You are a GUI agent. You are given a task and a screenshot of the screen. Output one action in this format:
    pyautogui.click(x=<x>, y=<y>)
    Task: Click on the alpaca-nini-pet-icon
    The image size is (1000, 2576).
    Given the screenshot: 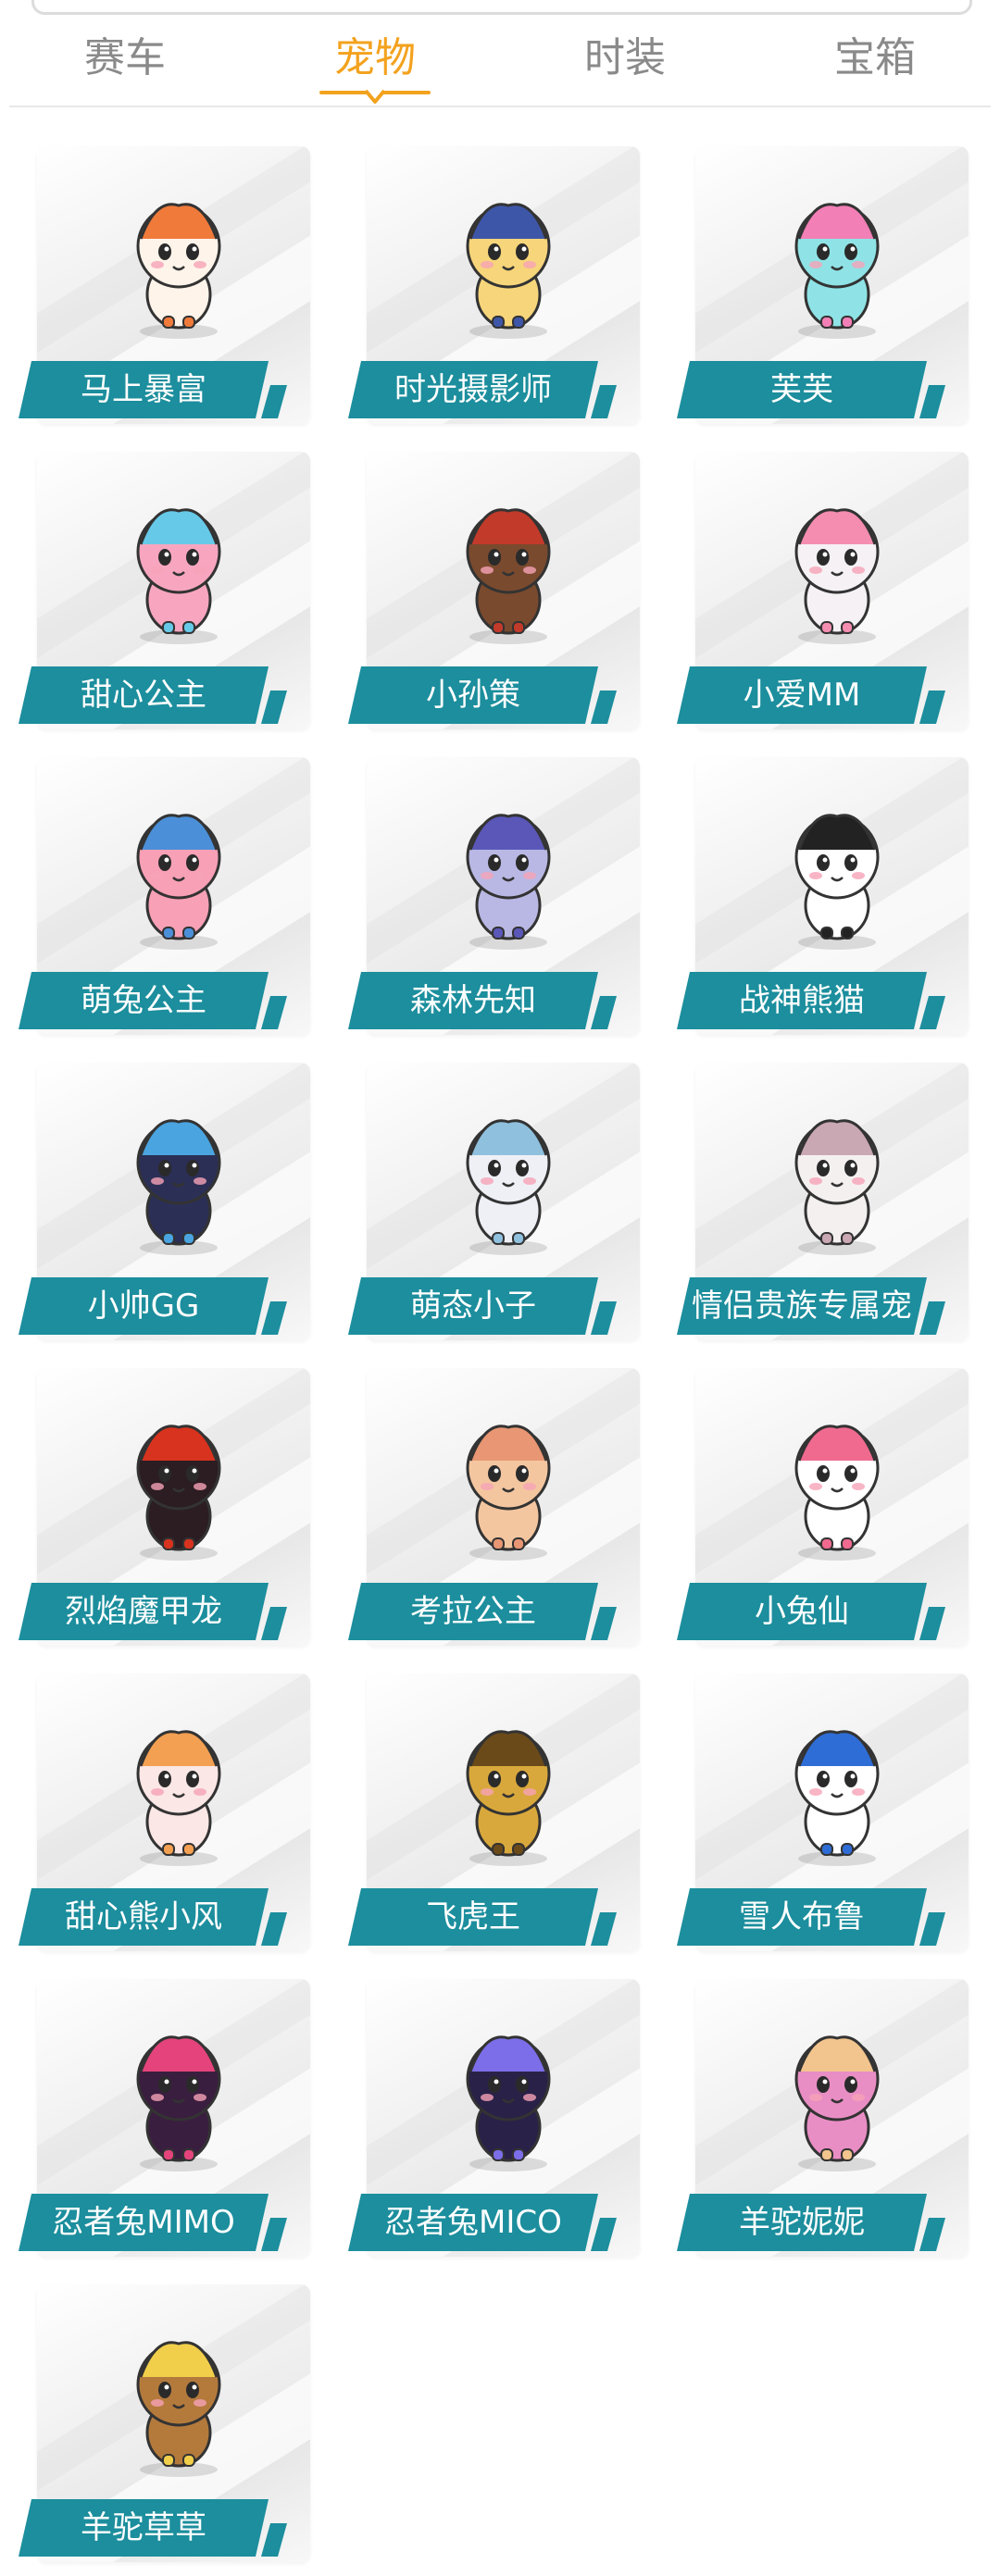 What is the action you would take?
    pyautogui.click(x=837, y=2103)
    